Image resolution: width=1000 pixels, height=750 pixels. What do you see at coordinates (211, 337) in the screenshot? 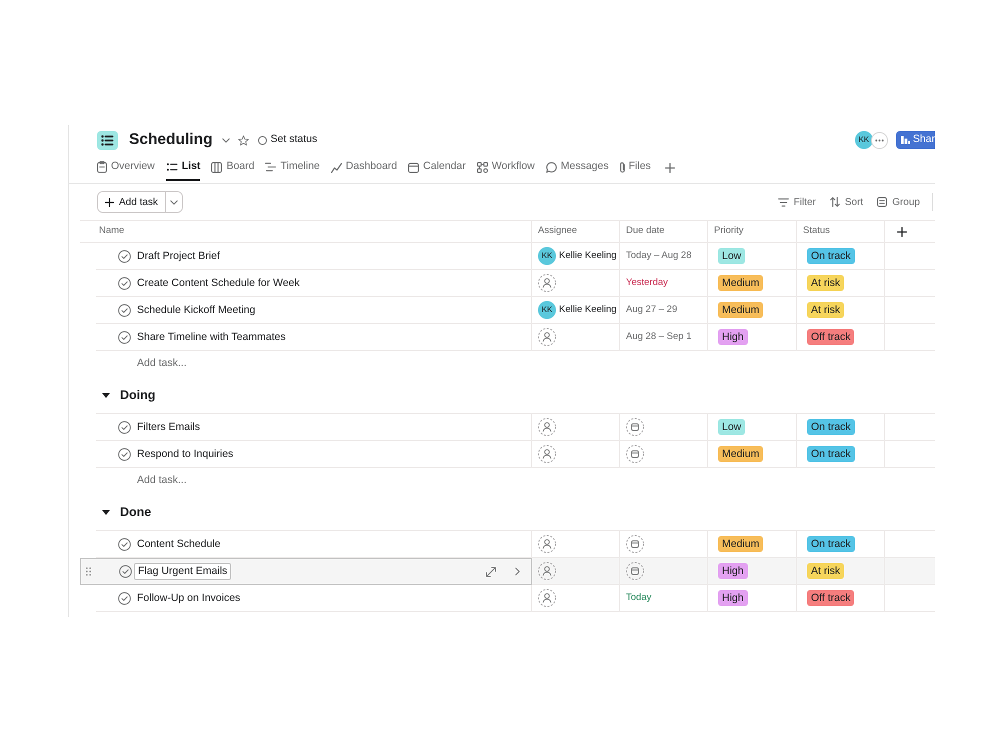
I see `task-name: Share Timeline with Teammates` at bounding box center [211, 337].